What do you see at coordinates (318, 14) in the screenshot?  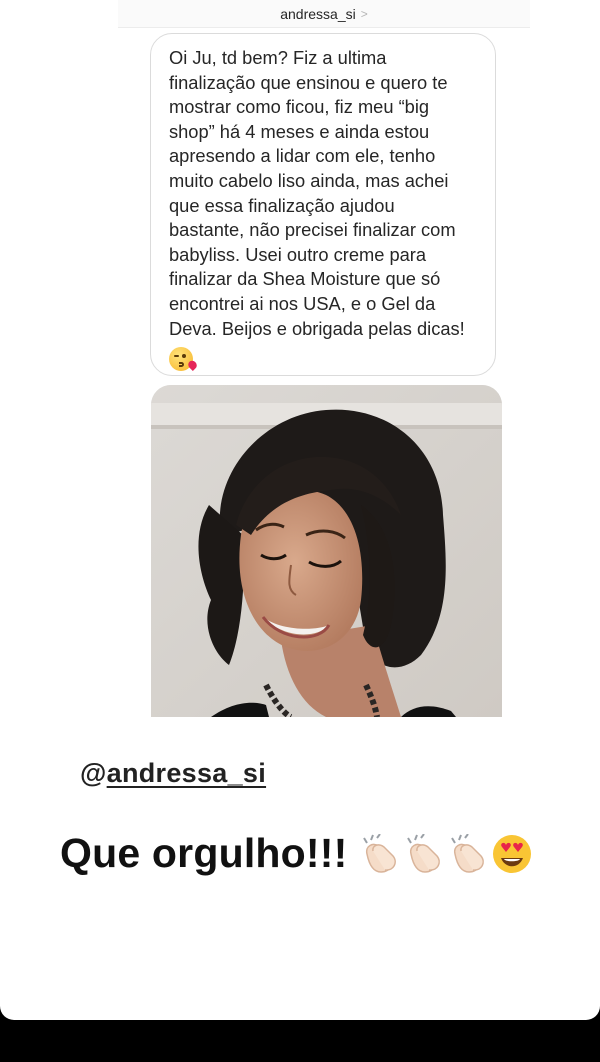 I see `dm-username: andressa_si` at bounding box center [318, 14].